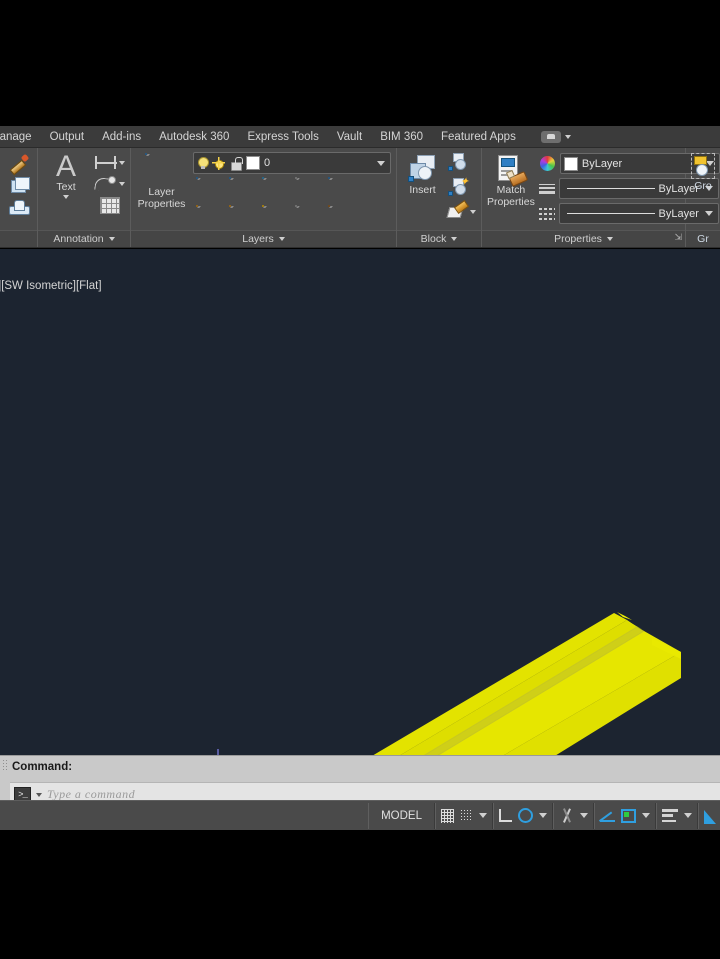  What do you see at coordinates (236, 163) in the screenshot?
I see `layer-unlock-icon` at bounding box center [236, 163].